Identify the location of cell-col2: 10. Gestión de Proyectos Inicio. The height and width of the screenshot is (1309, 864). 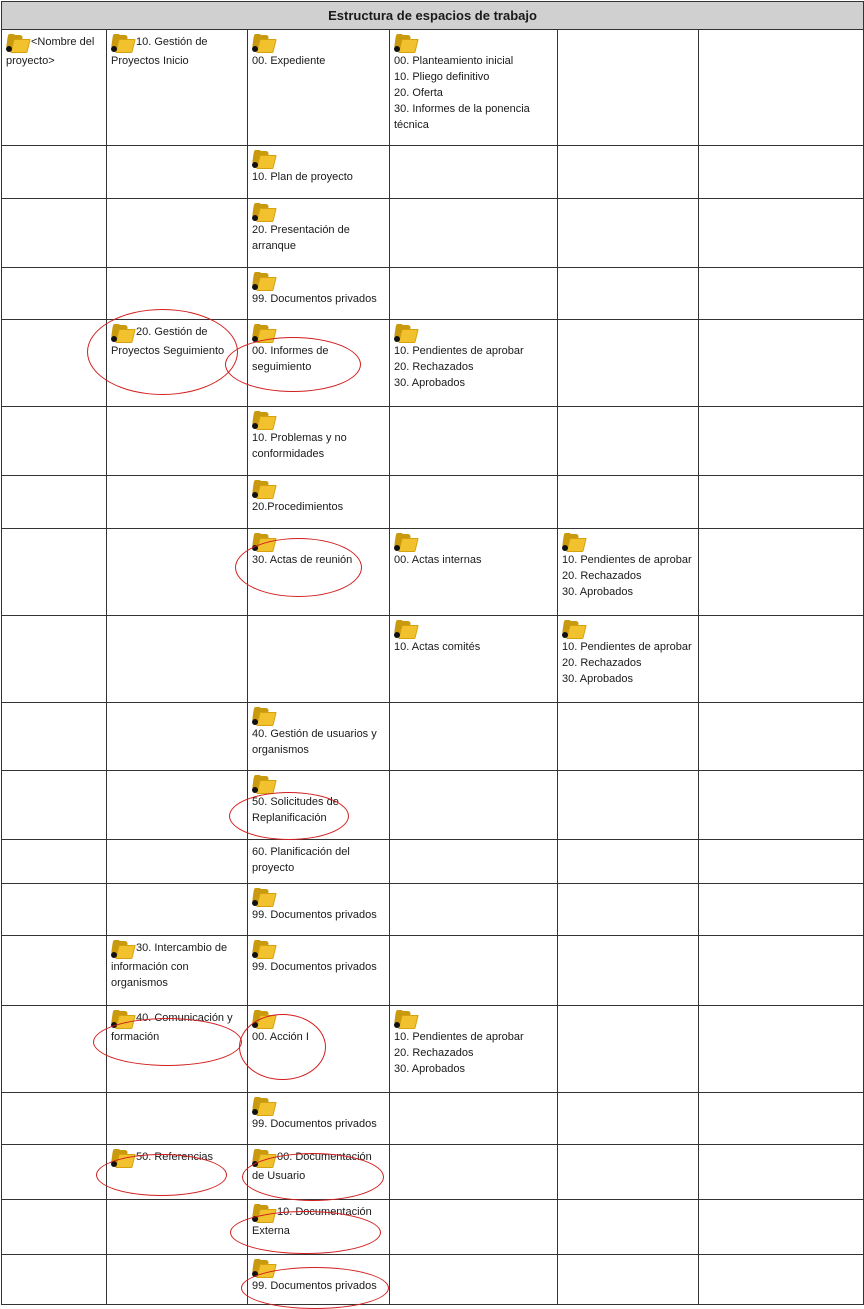
(177, 87).